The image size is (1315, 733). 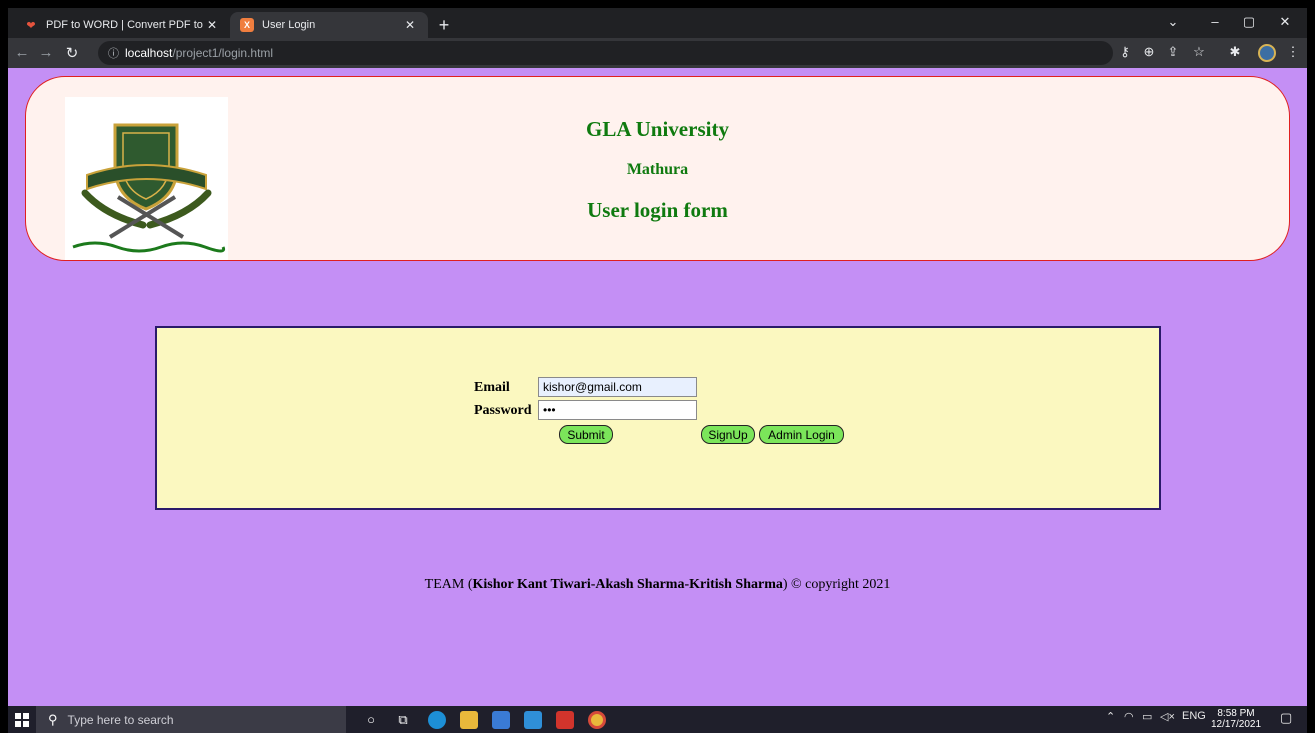 What do you see at coordinates (1194, 716) in the screenshot?
I see `language-indicator: ENG` at bounding box center [1194, 716].